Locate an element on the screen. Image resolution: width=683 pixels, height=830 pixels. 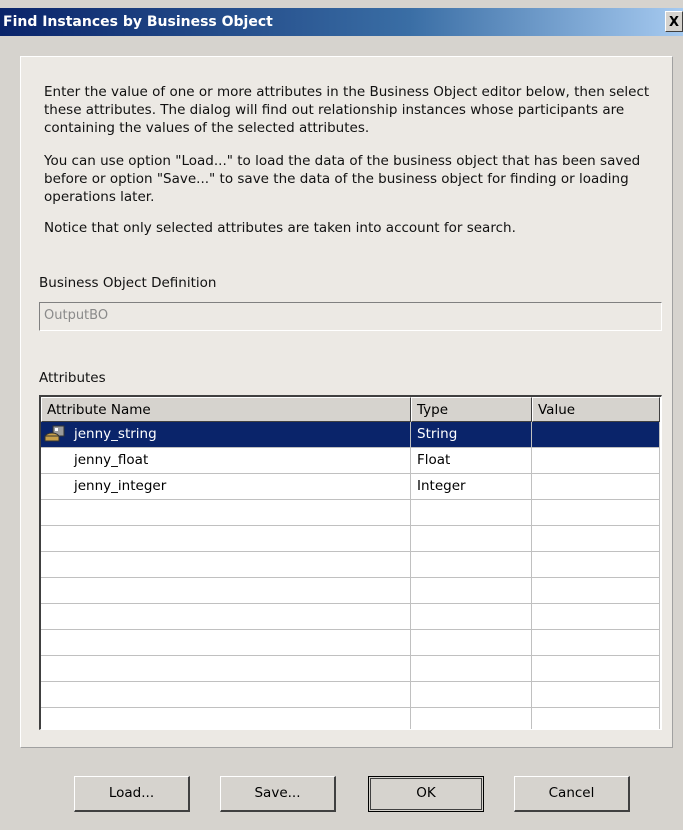
attribute-type-cell: Integer is located at coordinates (471, 487).